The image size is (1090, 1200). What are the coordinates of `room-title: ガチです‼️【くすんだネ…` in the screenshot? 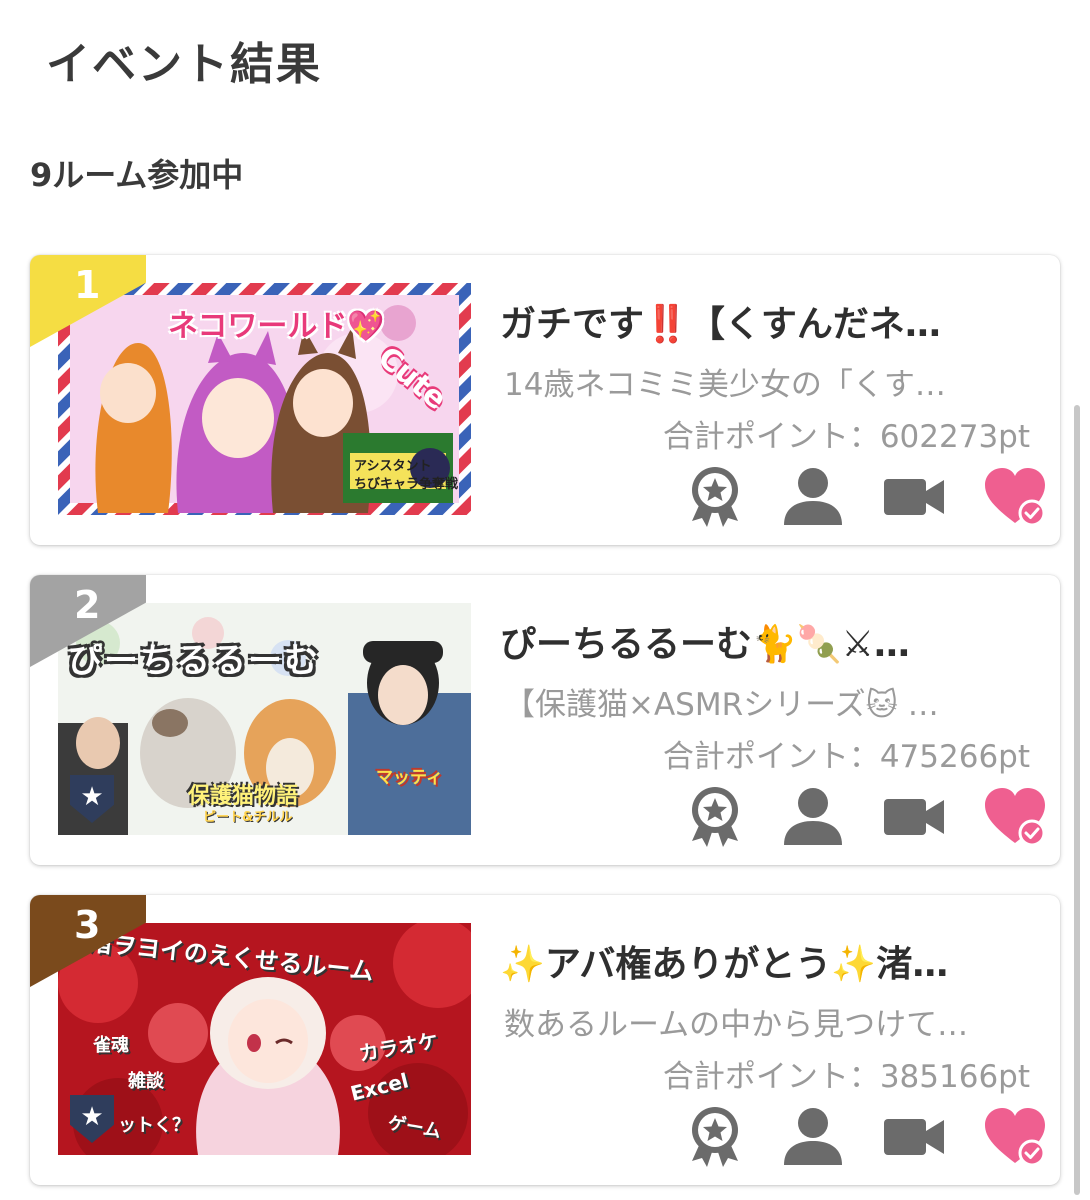 It's located at (770, 321).